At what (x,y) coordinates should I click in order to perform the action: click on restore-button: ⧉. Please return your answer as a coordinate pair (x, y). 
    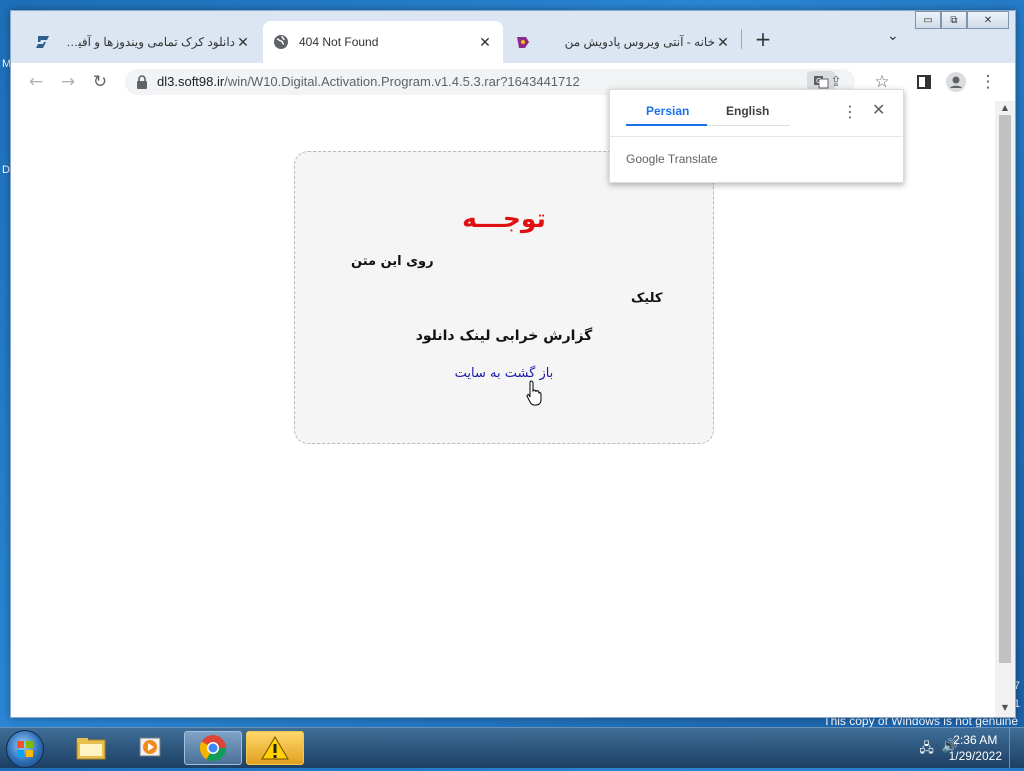
    Looking at the image, I should click on (954, 20).